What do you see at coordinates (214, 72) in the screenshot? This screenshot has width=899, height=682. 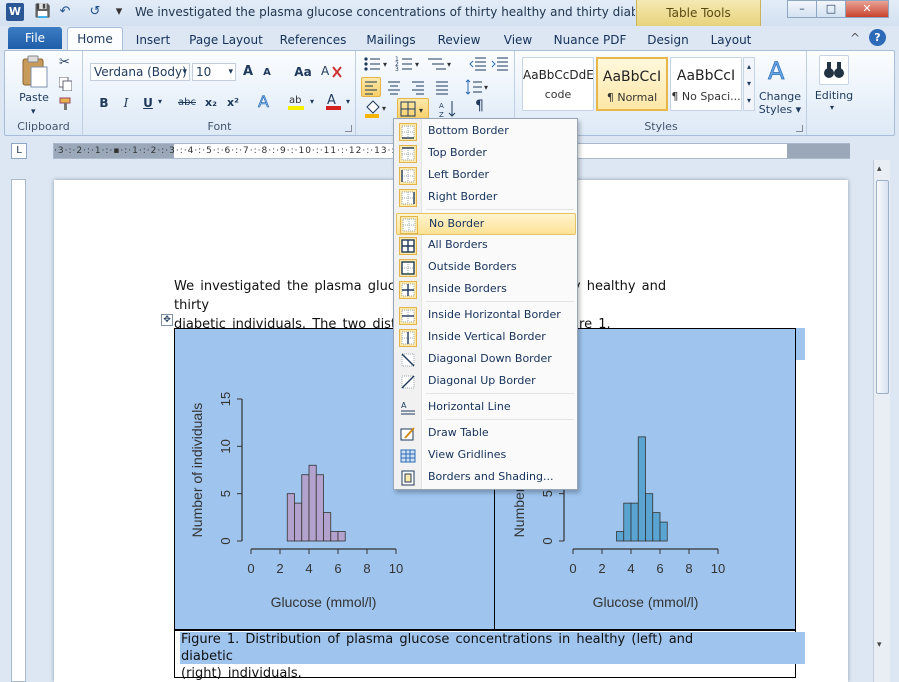 I see `font-size-select: 10 ▾` at bounding box center [214, 72].